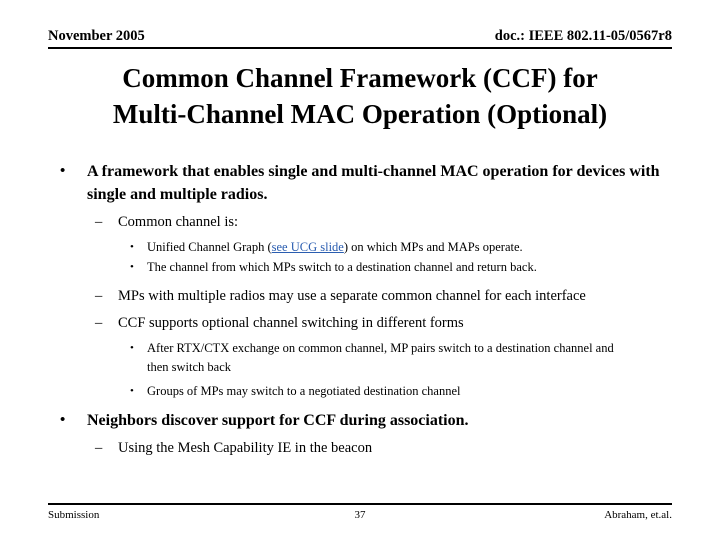 The height and width of the screenshot is (540, 720). What do you see at coordinates (308, 247) in the screenshot?
I see `ucg-slide-link: see UCG slide` at bounding box center [308, 247].